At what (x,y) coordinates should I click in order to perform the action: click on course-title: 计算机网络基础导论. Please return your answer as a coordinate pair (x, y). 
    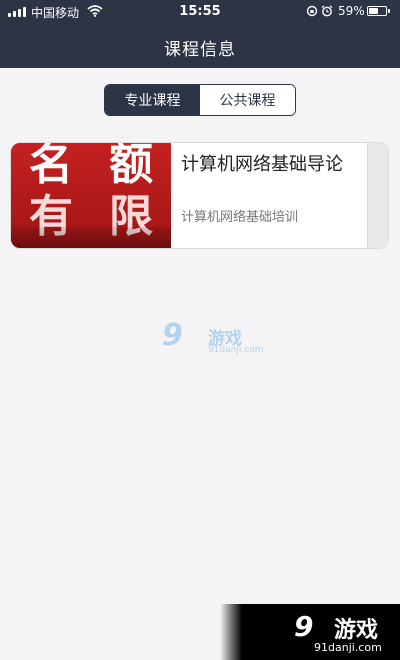
    Looking at the image, I should click on (262, 164).